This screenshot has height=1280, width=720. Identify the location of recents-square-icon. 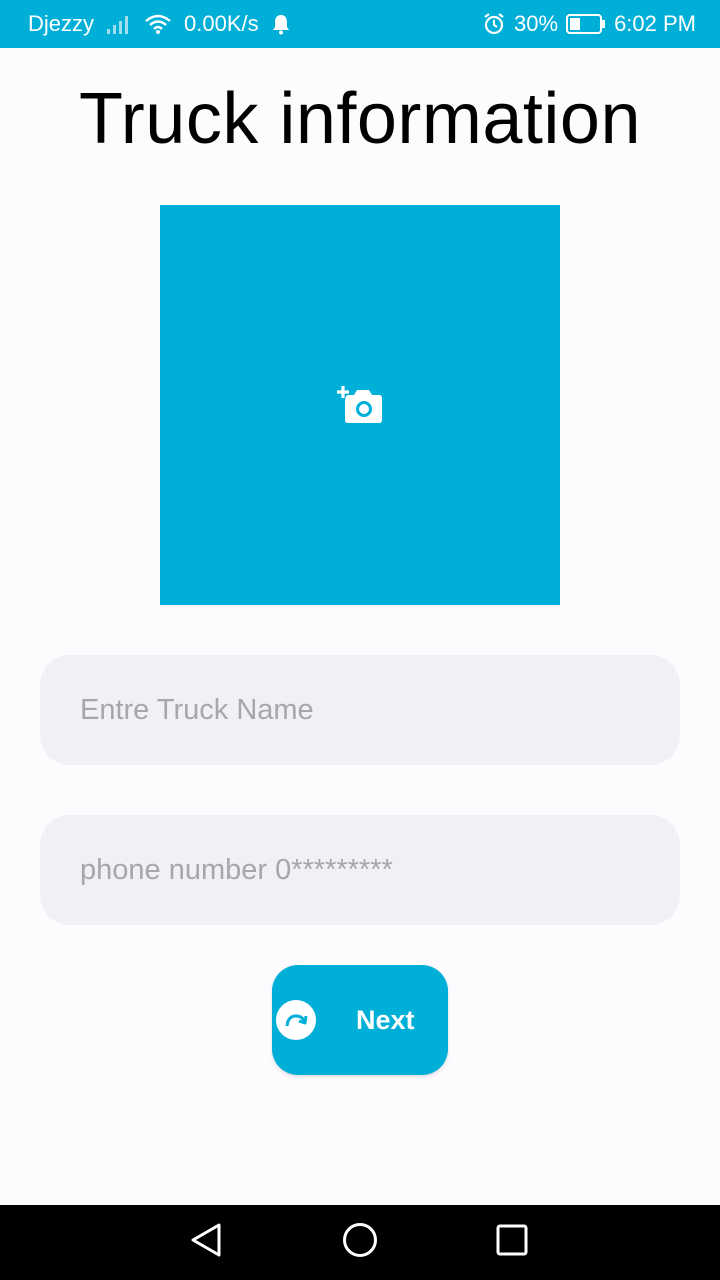
(512, 1242).